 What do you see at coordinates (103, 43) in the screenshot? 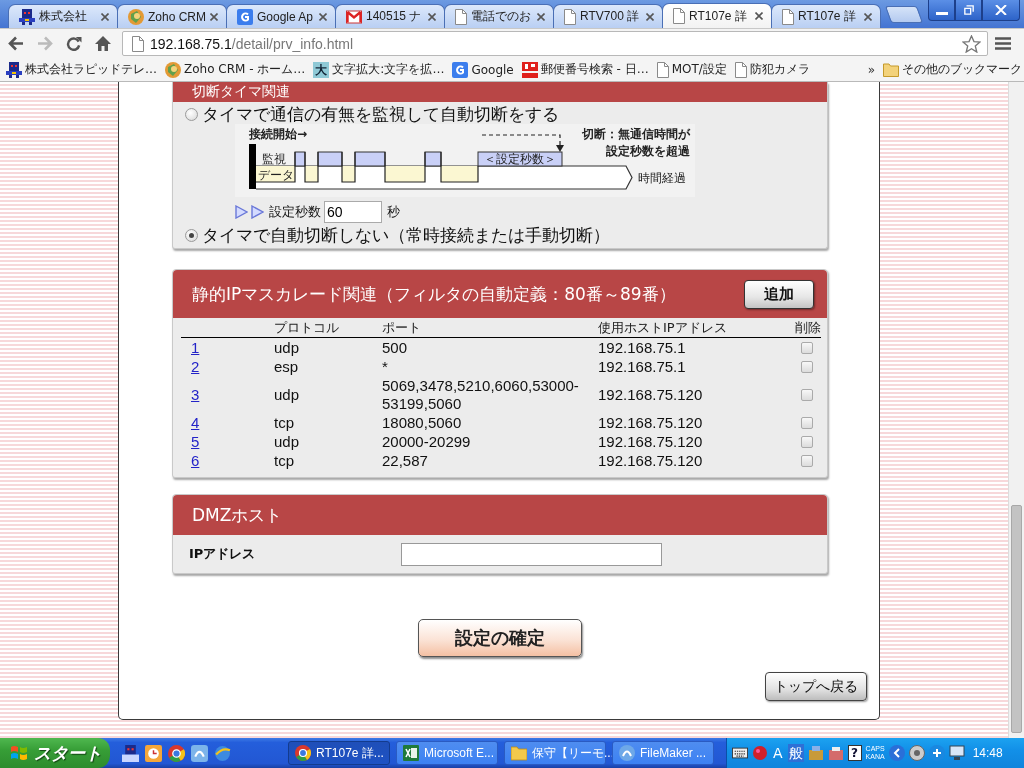
I see `home-icon` at bounding box center [103, 43].